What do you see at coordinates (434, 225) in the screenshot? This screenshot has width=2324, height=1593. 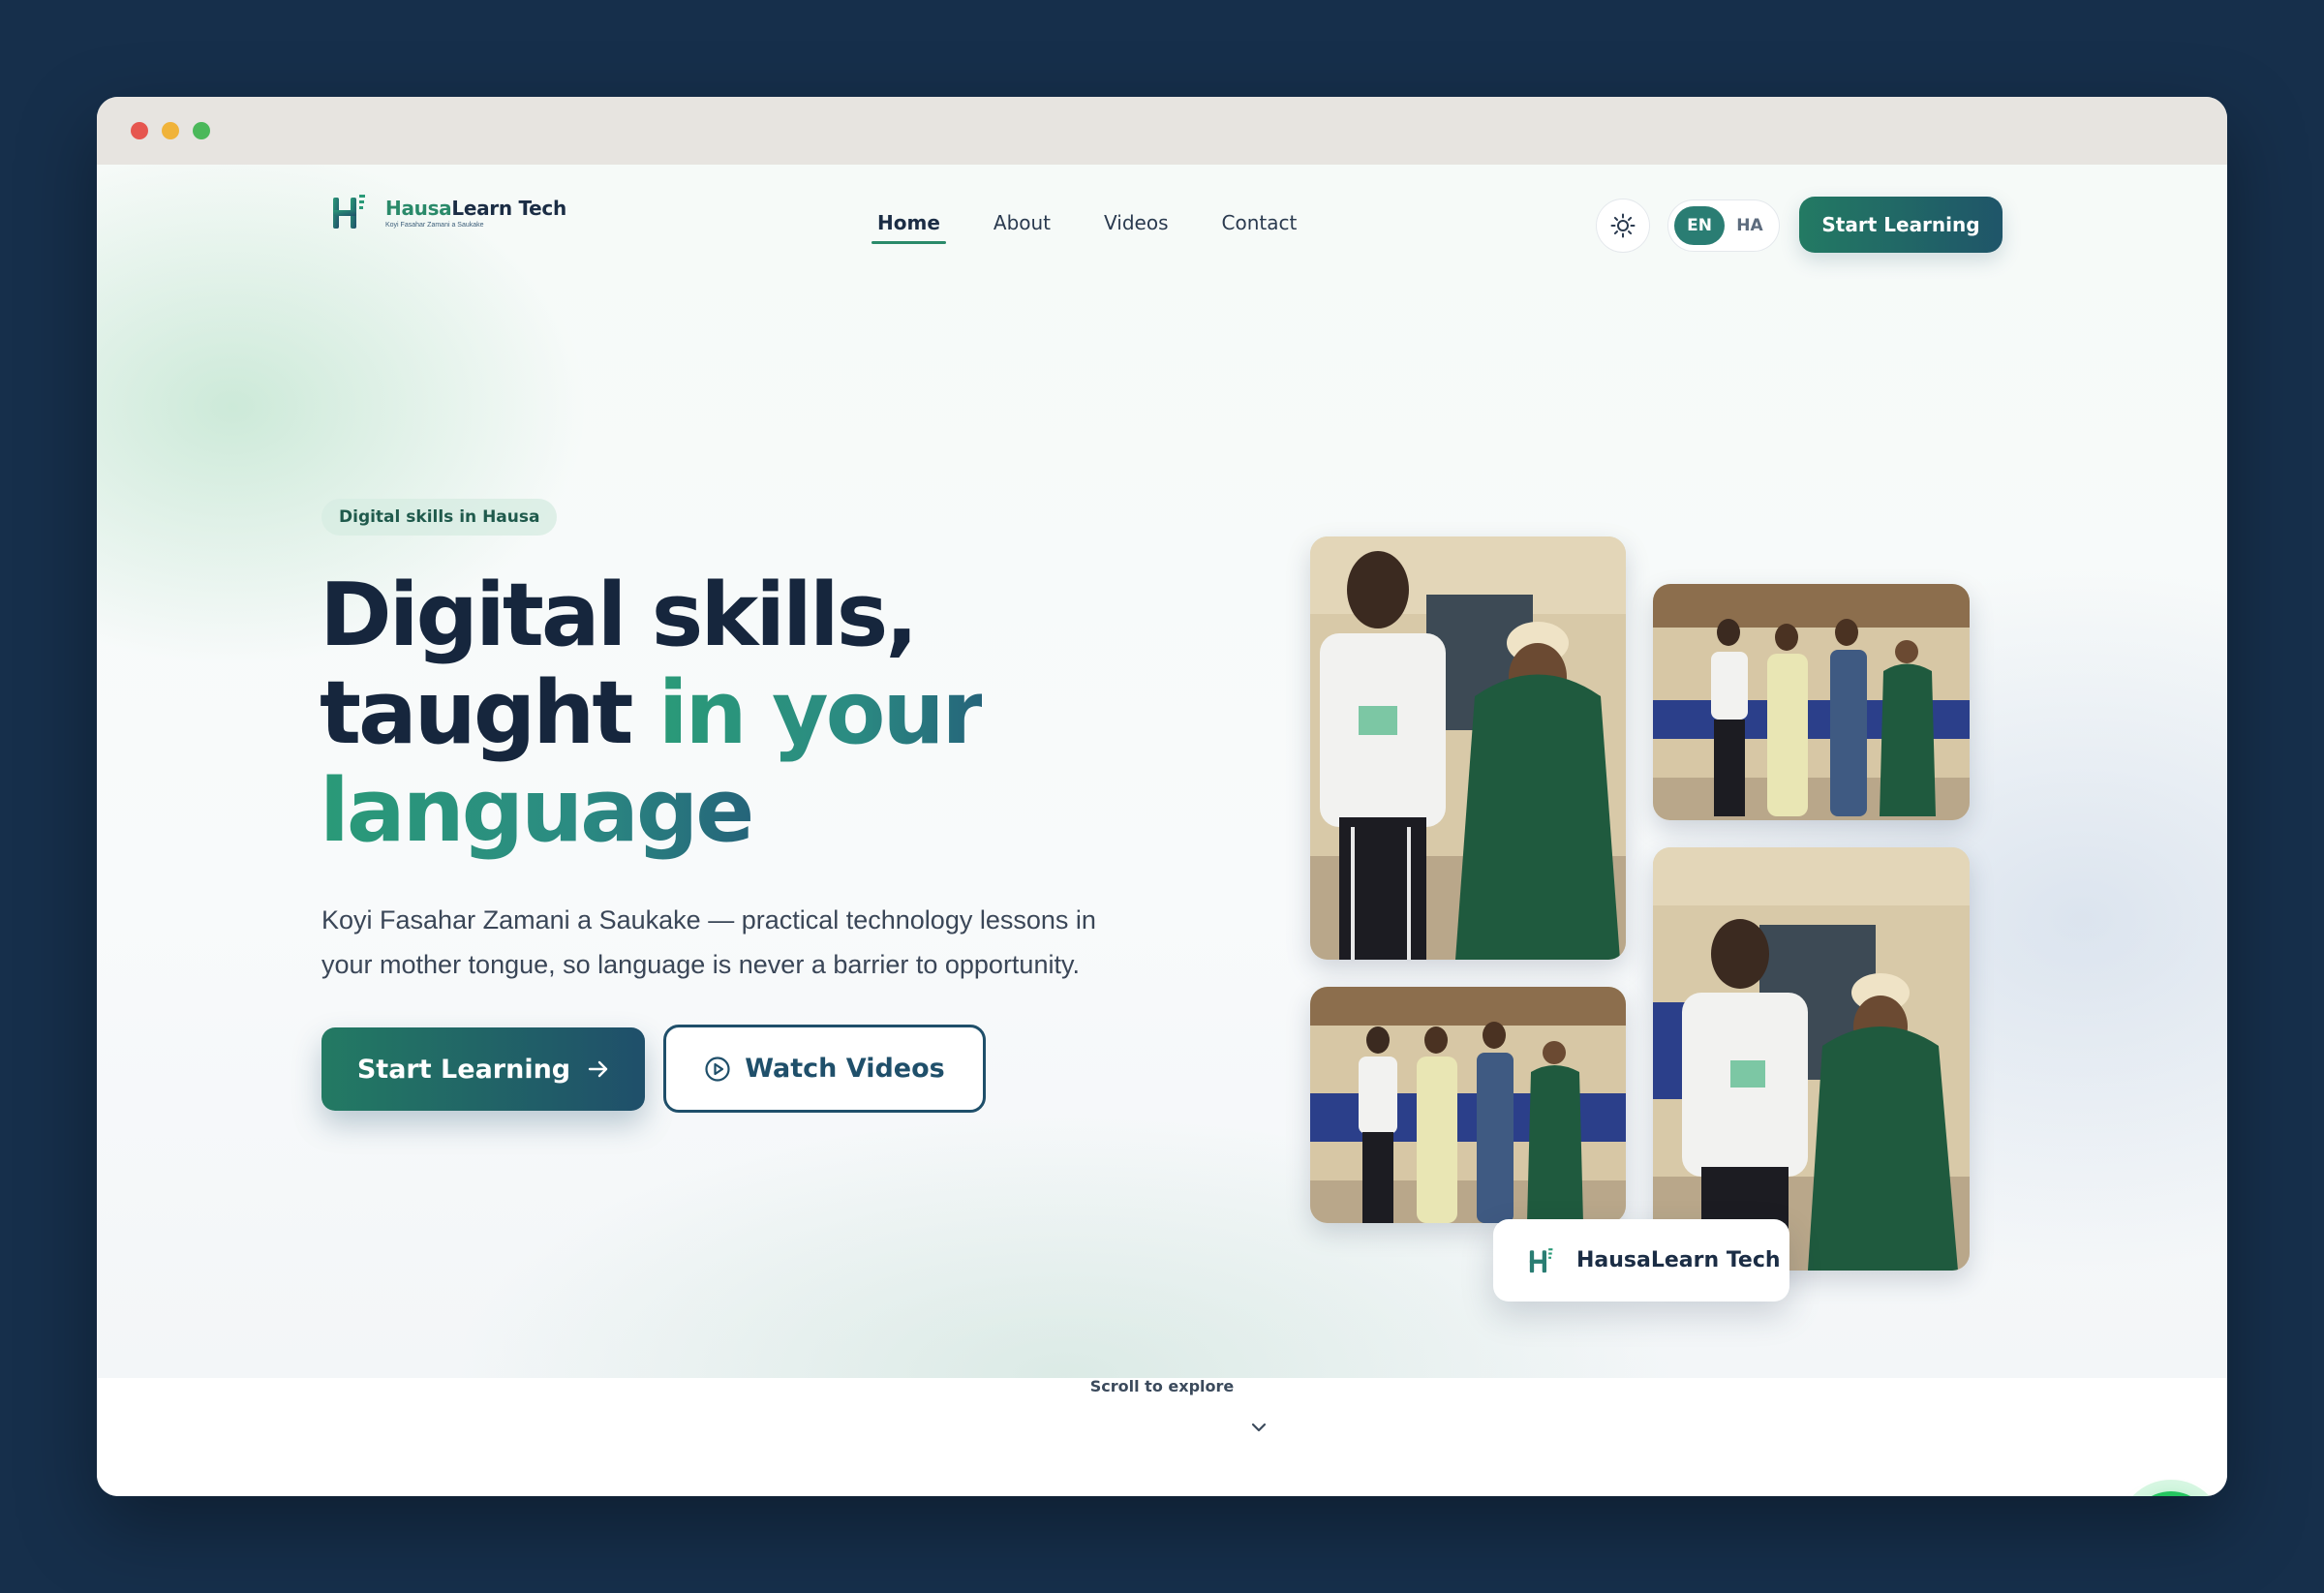 I see `logo-tagline: Koyi Fasahar Zamani a Saukake` at bounding box center [434, 225].